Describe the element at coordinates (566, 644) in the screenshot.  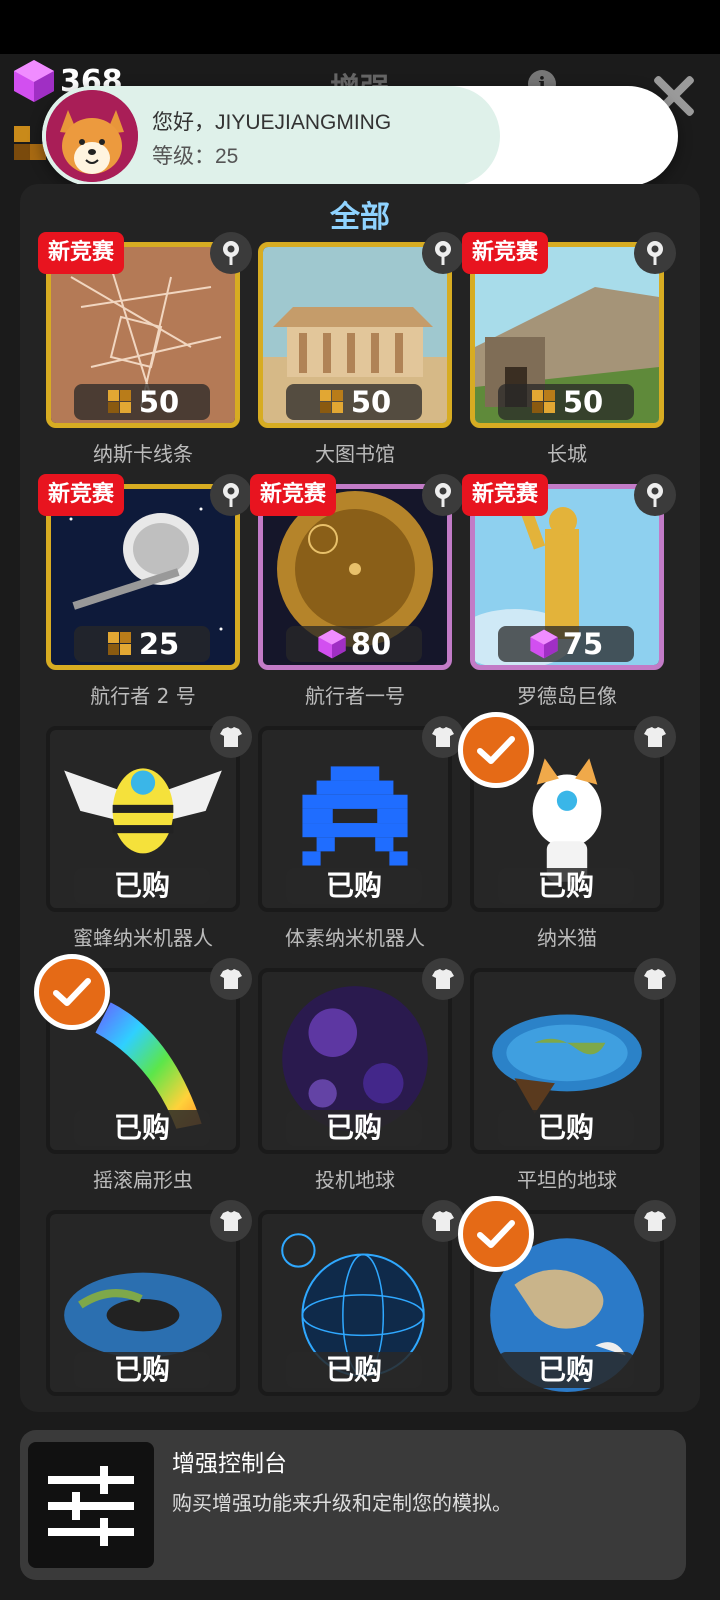
I see `price-tag: 75` at that location.